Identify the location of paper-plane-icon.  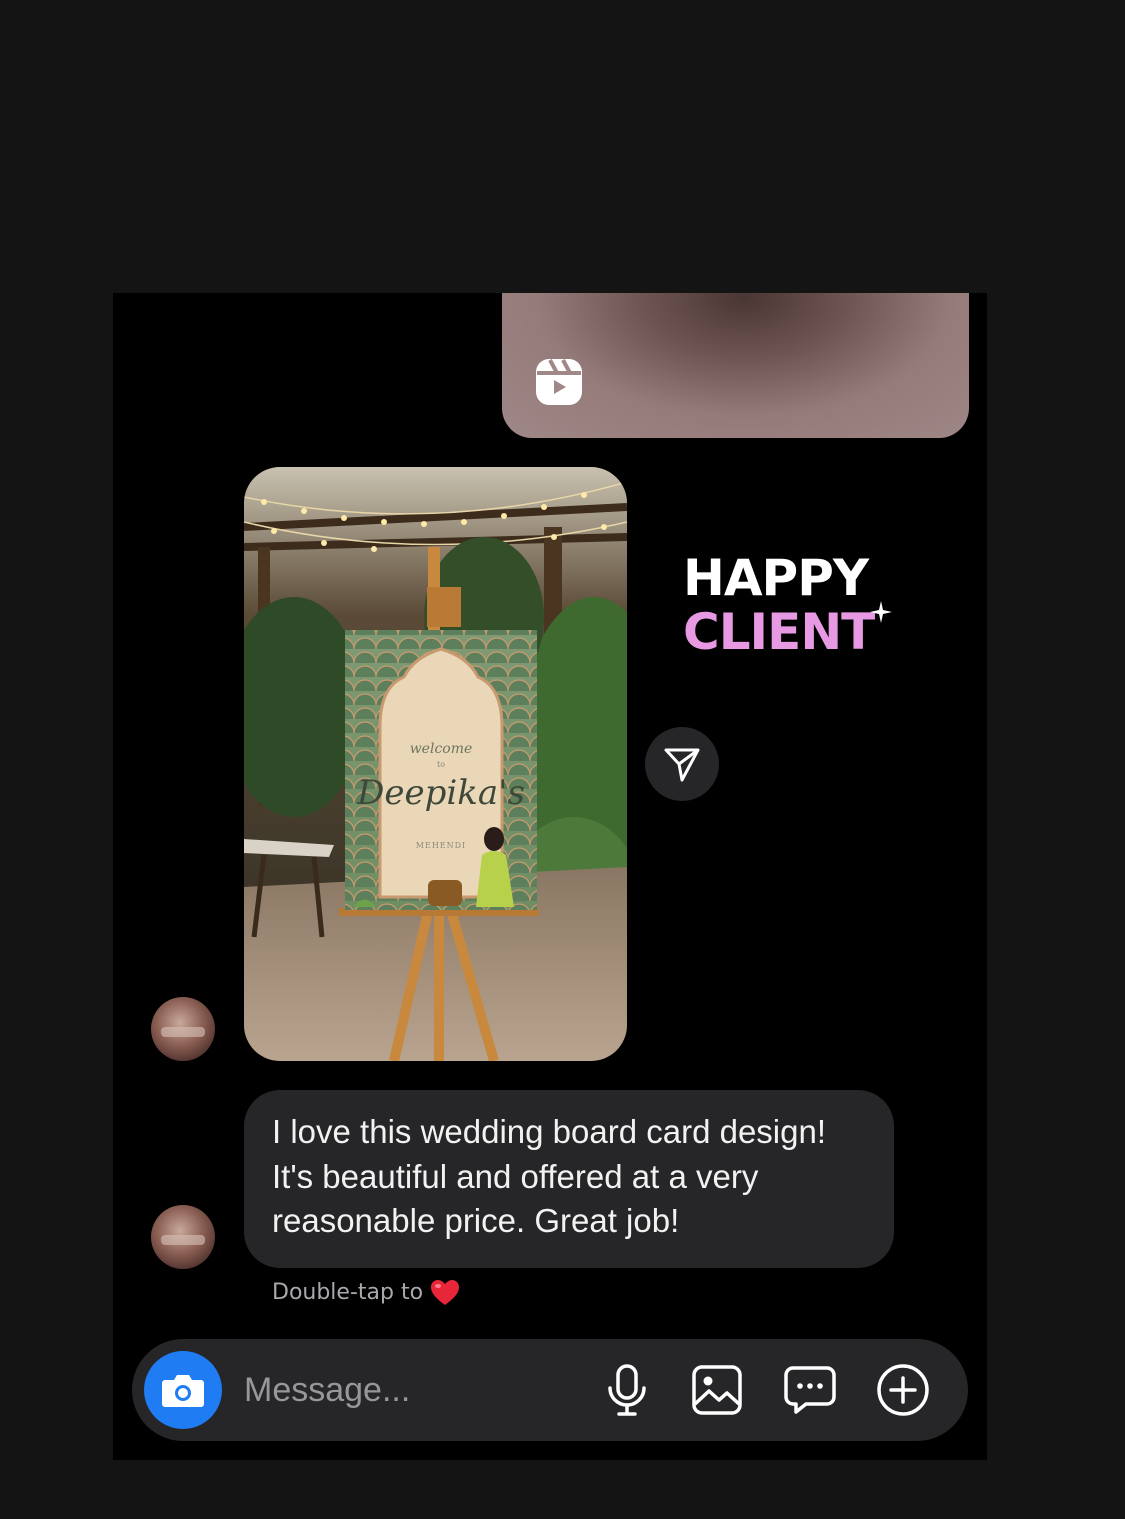
(682, 765).